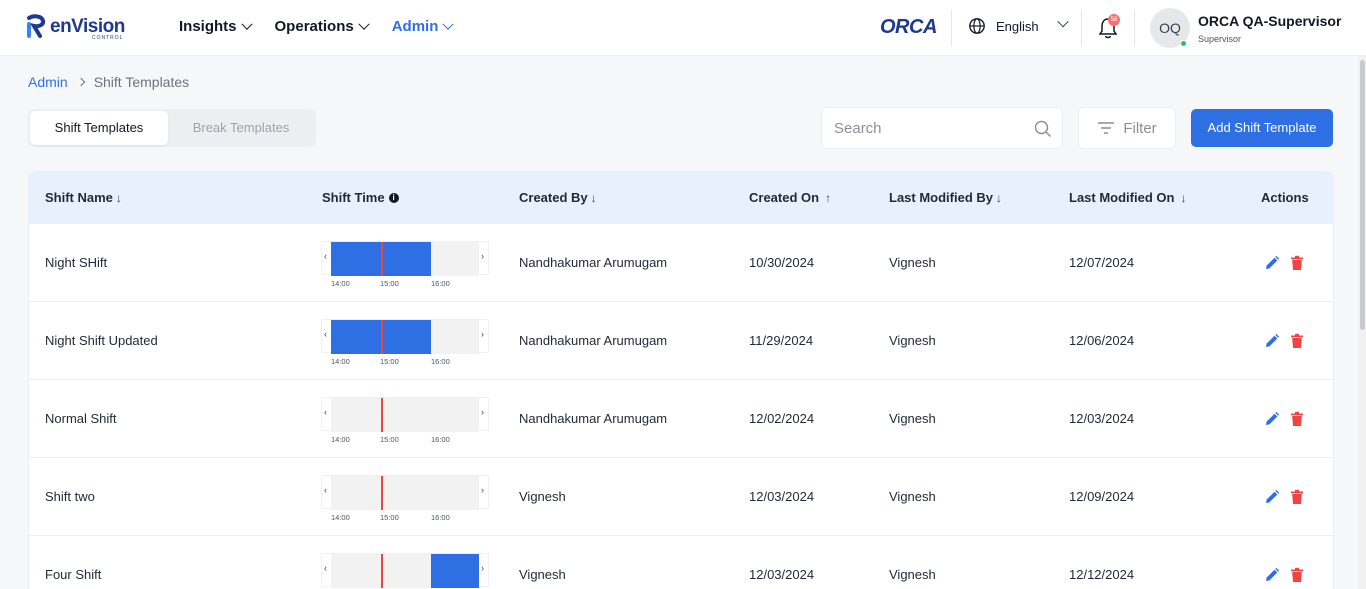 Image resolution: width=1366 pixels, height=589 pixels. Describe the element at coordinates (241, 128) in the screenshot. I see `tab-break-templates: Break Templates` at that location.